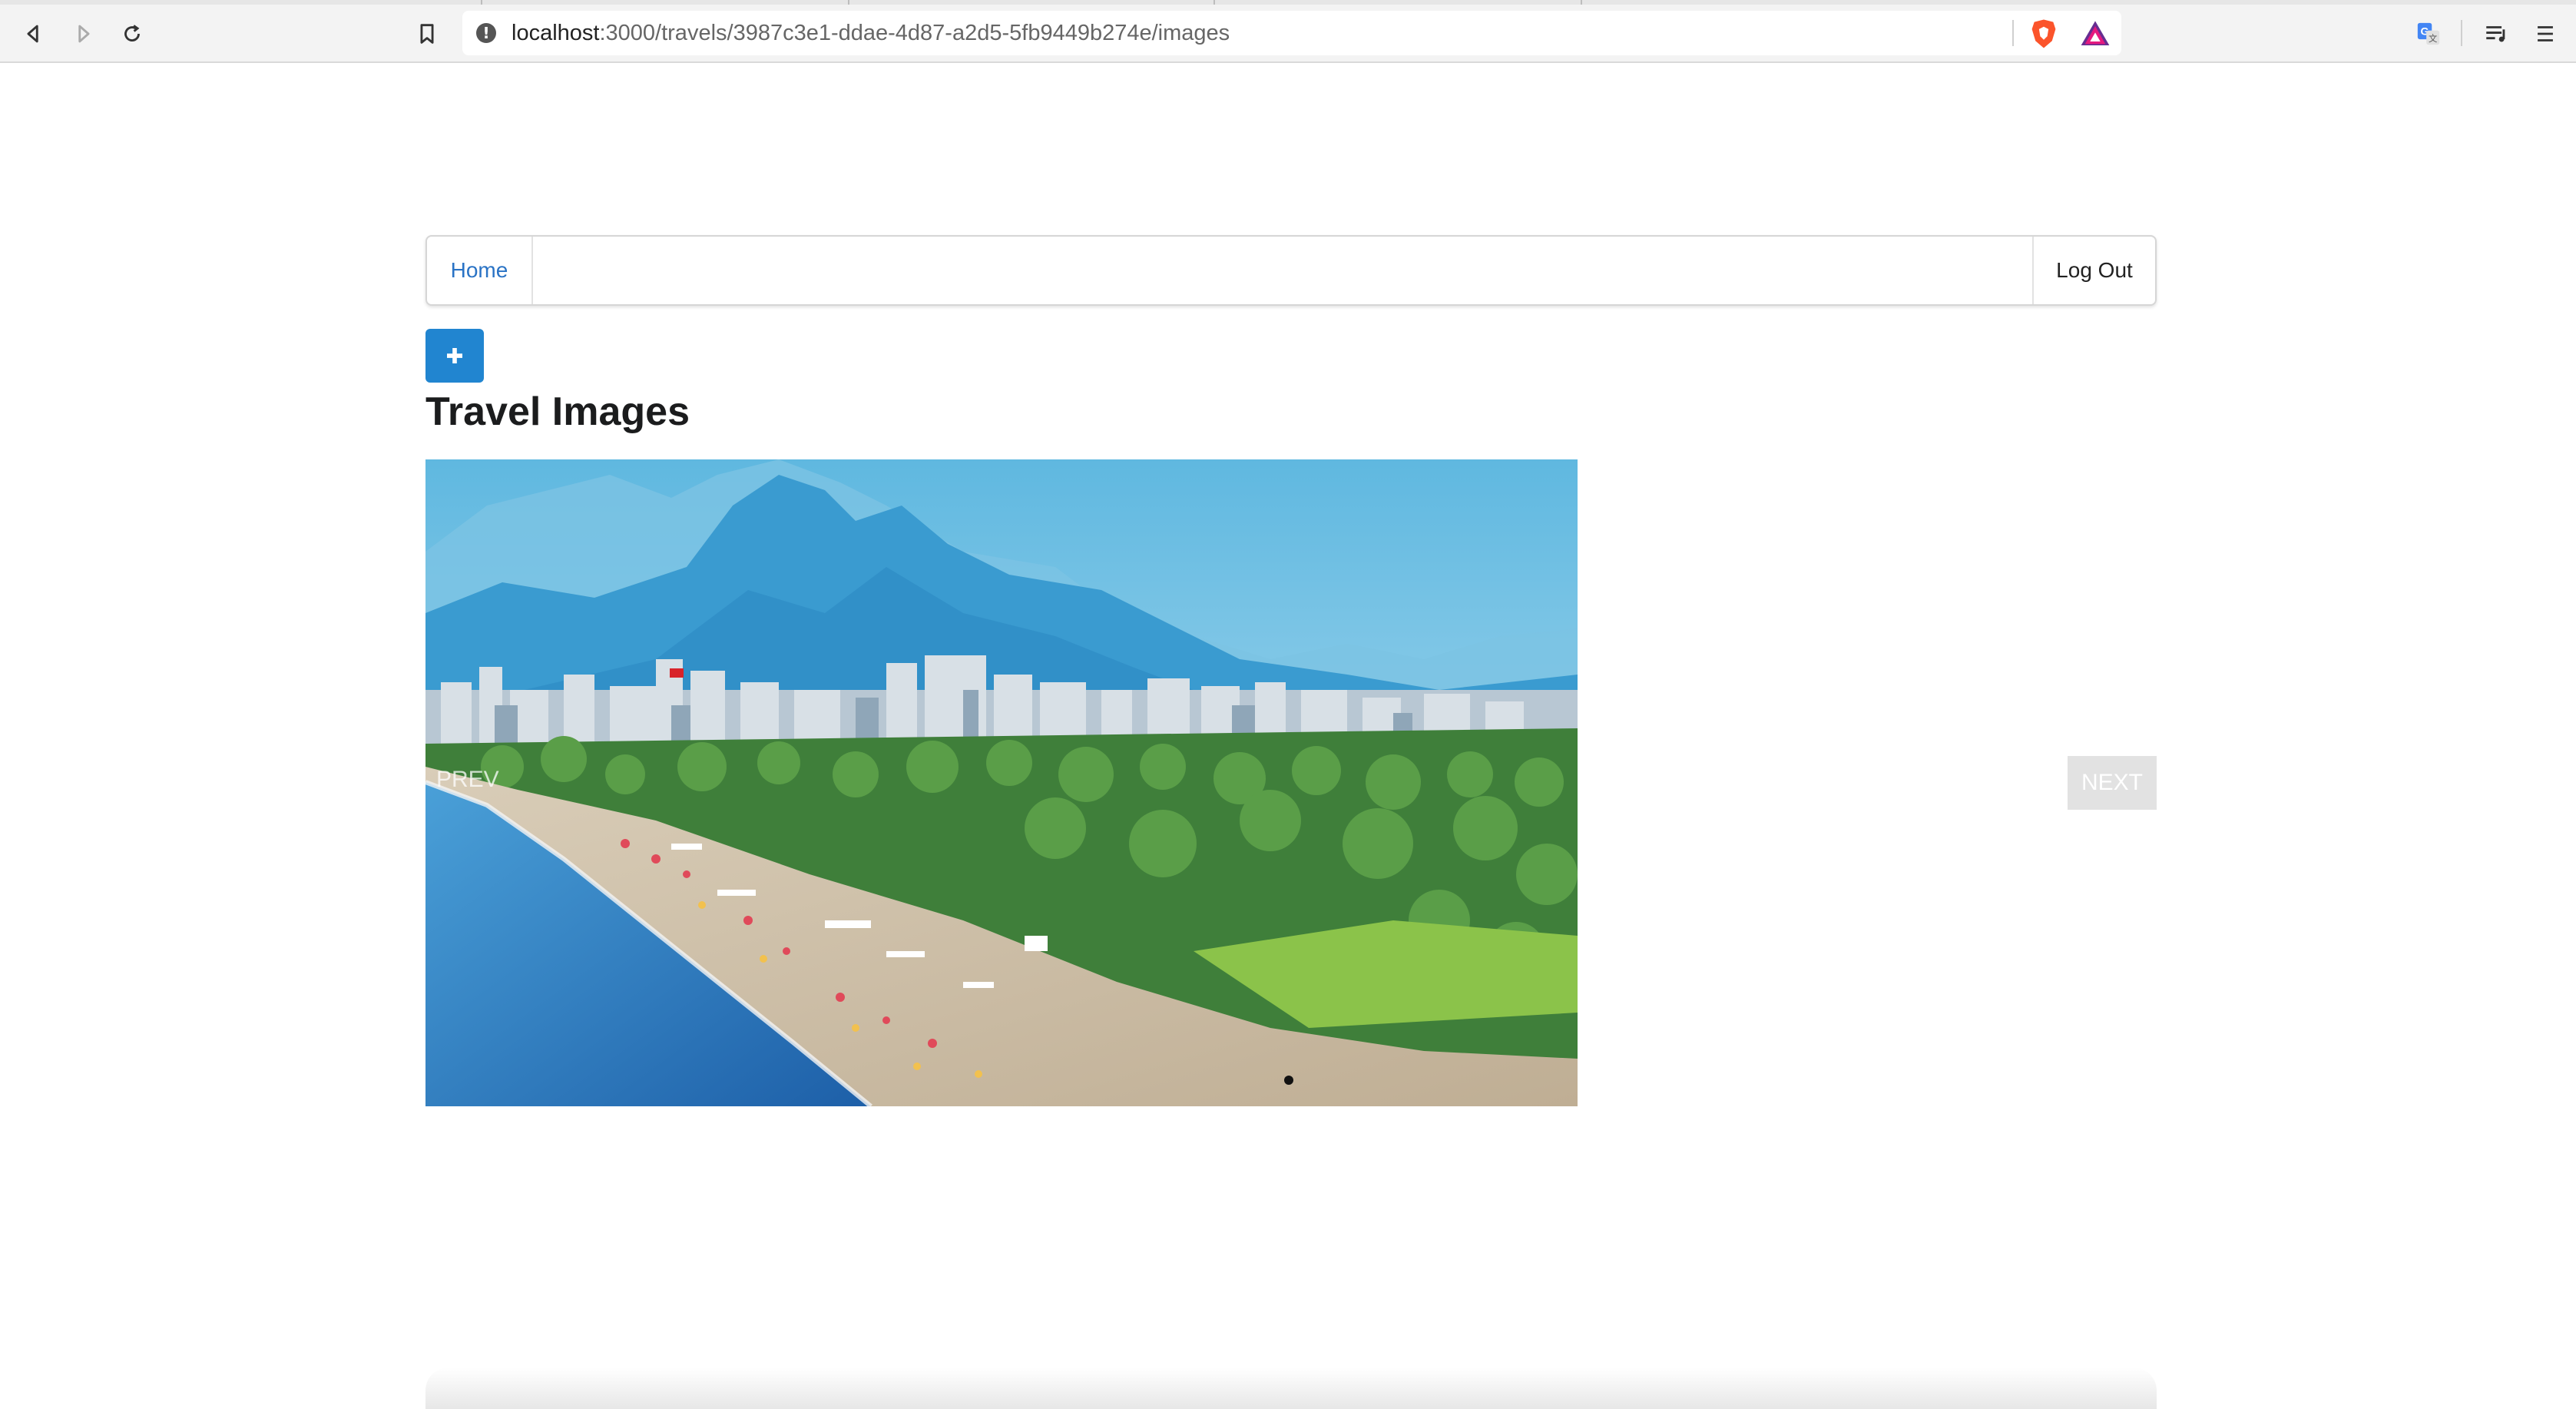  I want to click on forward-icon, so click(84, 34).